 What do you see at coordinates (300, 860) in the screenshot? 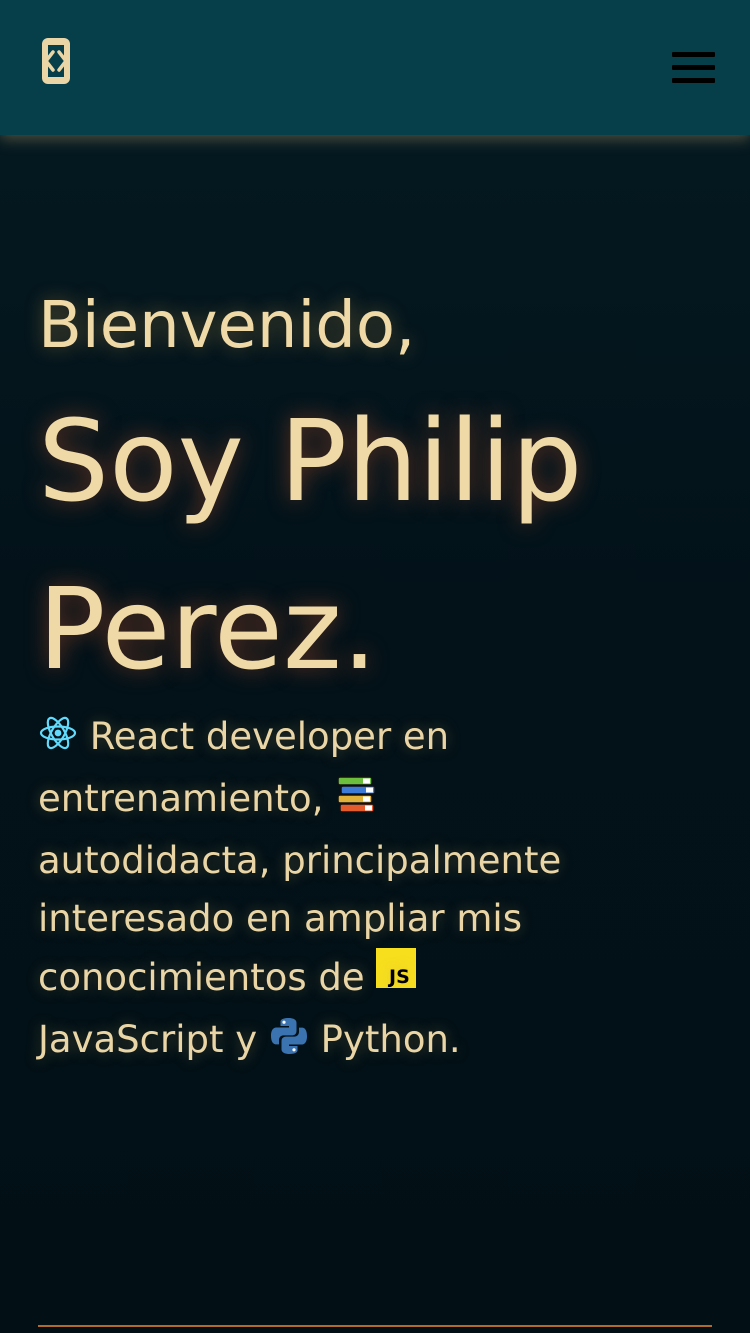
I see `bio-line: autodidacta, principalmente` at bounding box center [300, 860].